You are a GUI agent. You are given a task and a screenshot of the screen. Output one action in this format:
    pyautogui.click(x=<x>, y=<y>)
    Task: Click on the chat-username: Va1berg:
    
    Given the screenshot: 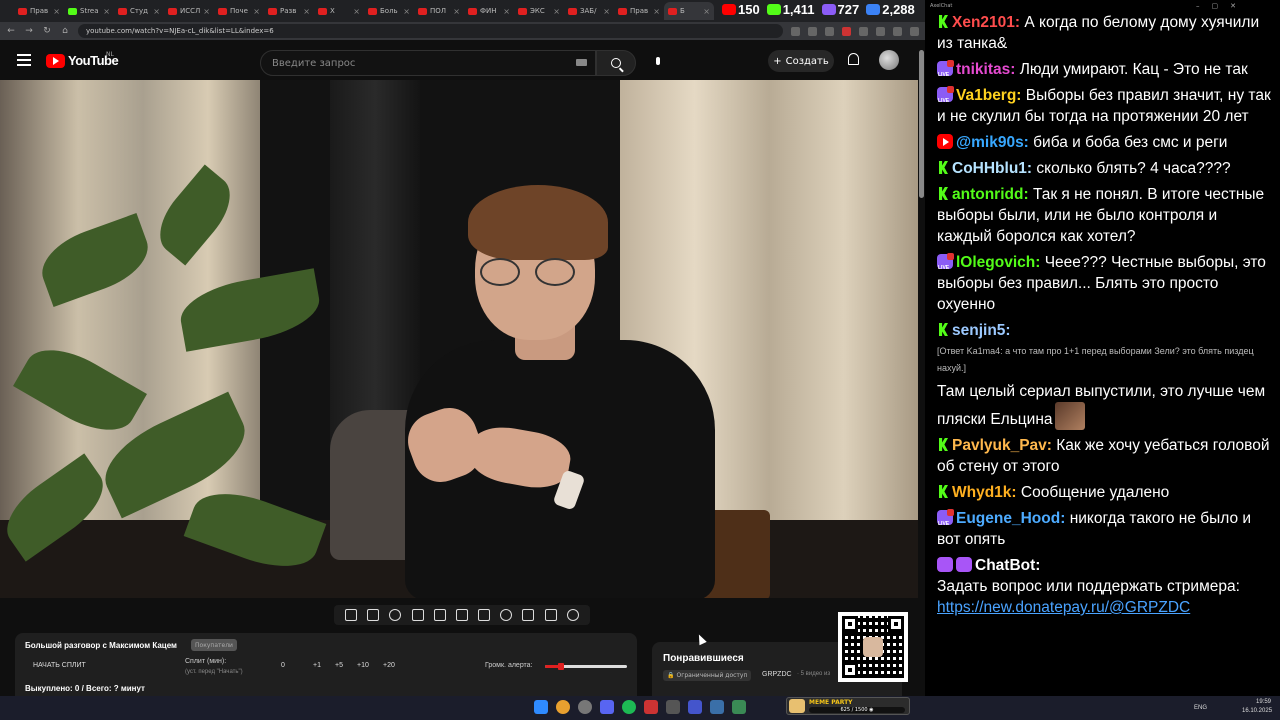 What is the action you would take?
    pyautogui.click(x=988, y=95)
    